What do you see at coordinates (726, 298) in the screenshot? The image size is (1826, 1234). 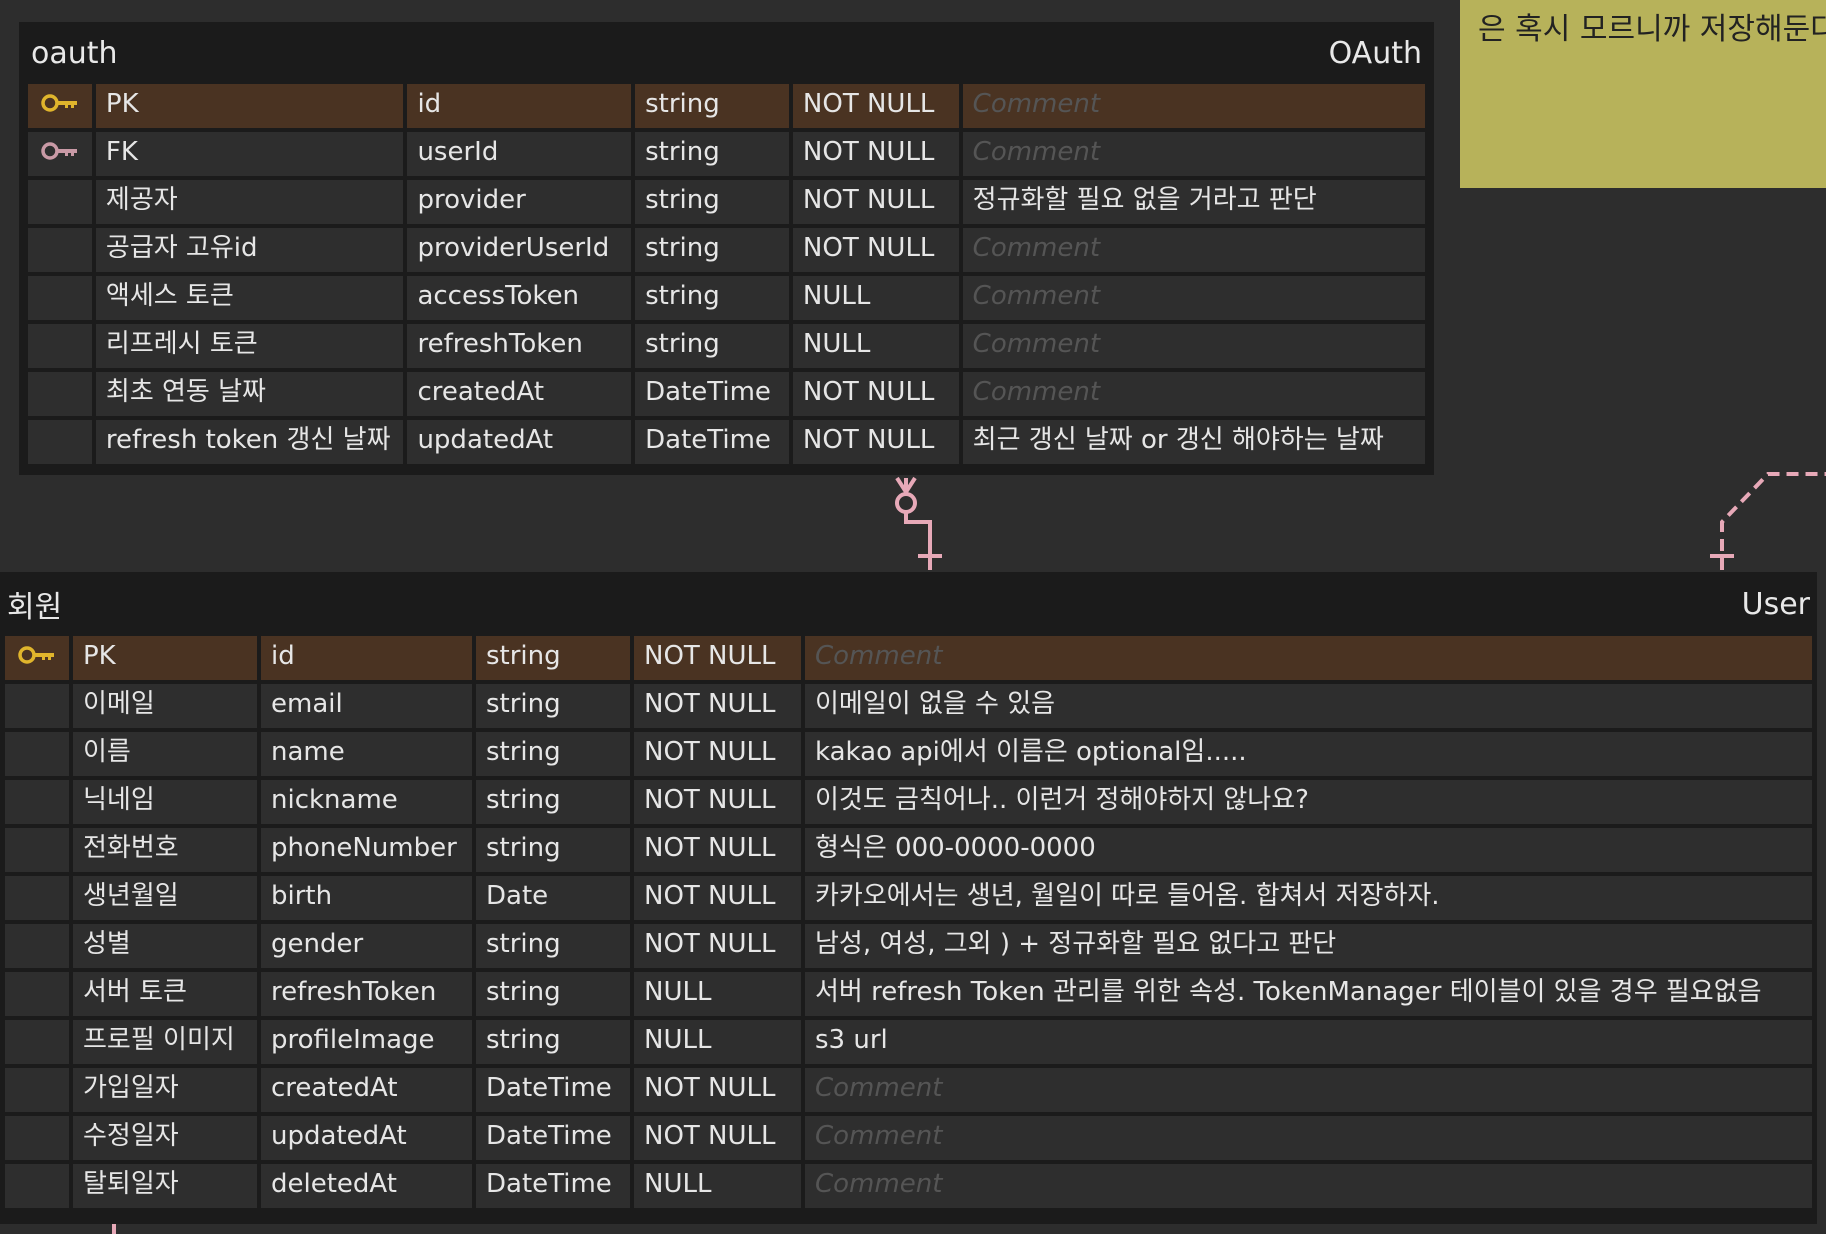 I see `table-row: 액세스 토큰 accessToken string NULL Comment` at bounding box center [726, 298].